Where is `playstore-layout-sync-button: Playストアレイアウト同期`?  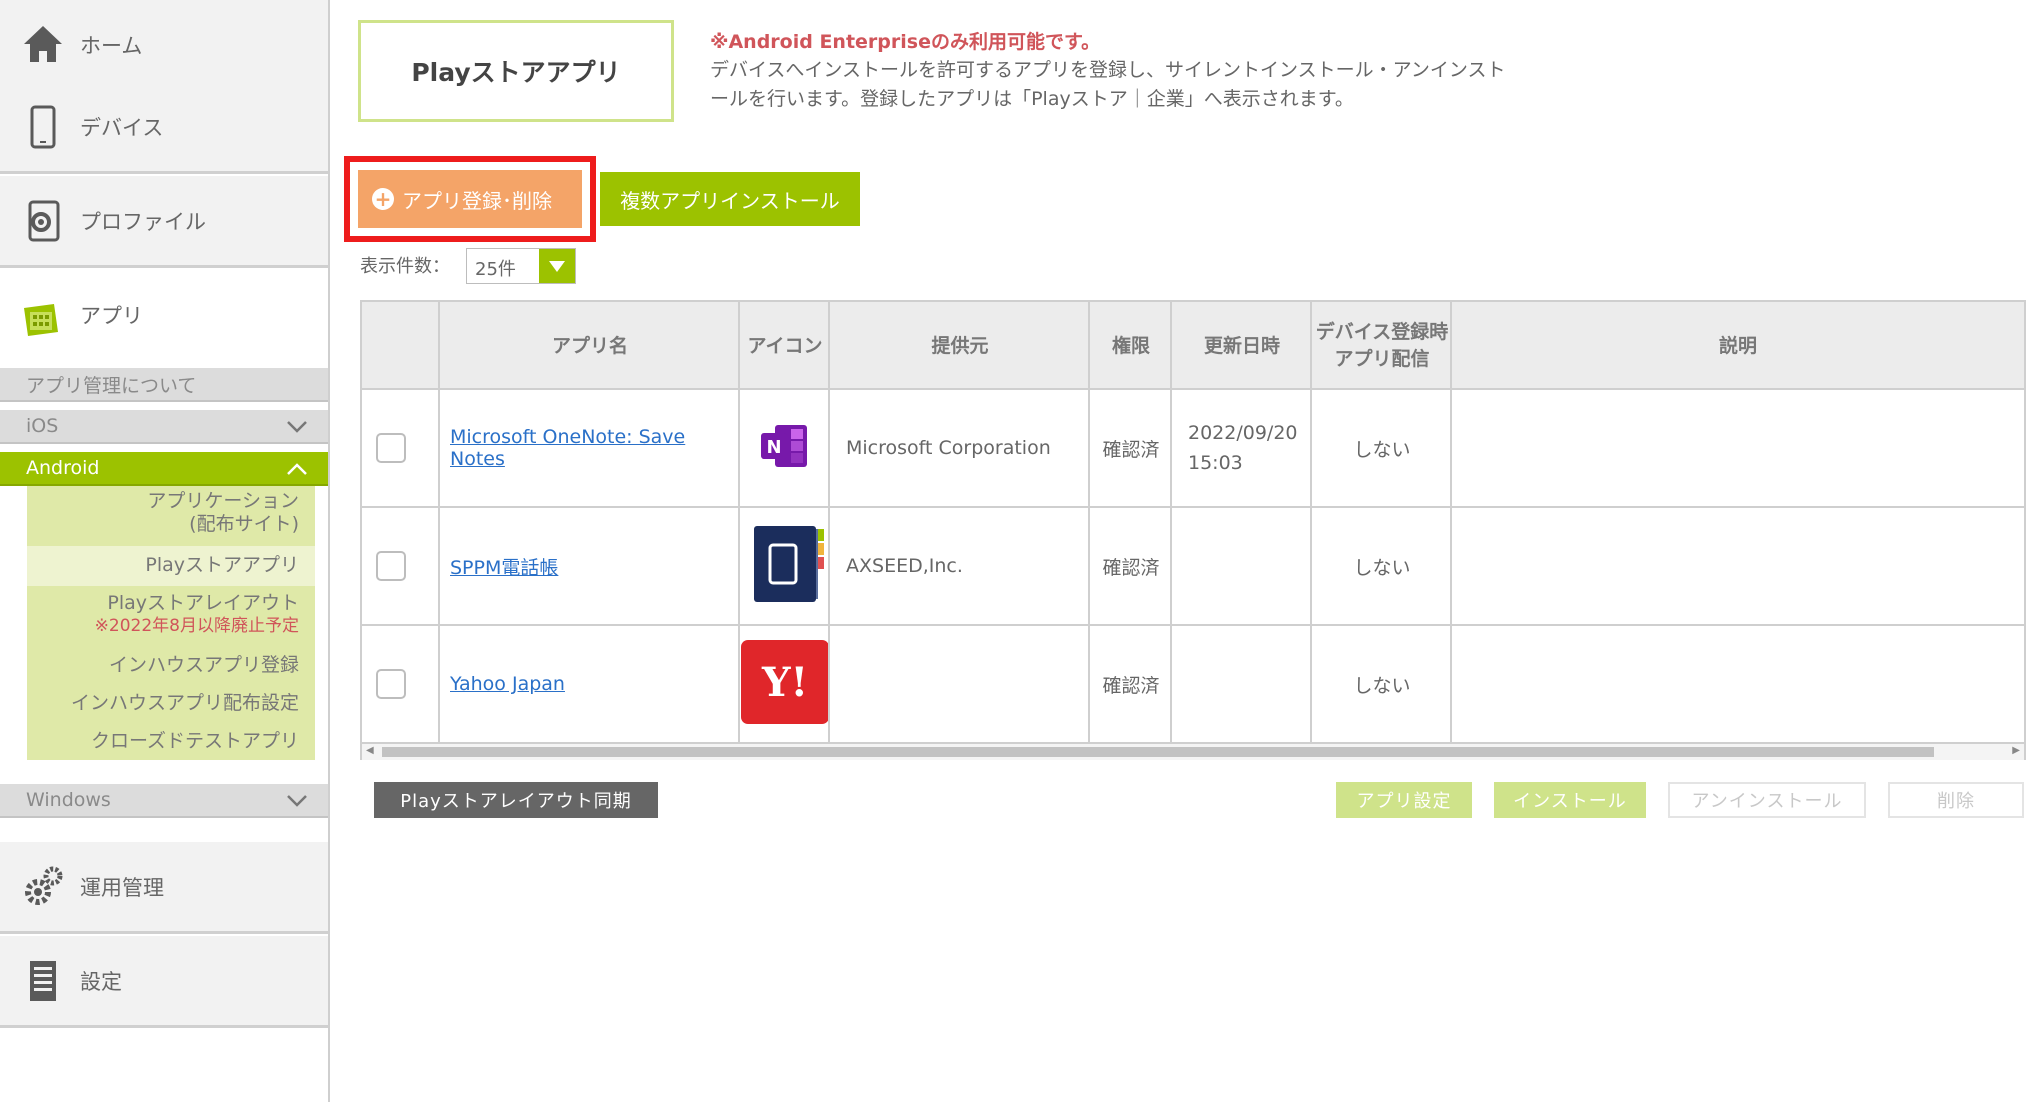 playstore-layout-sync-button: Playストアレイアウト同期 is located at coordinates (516, 800).